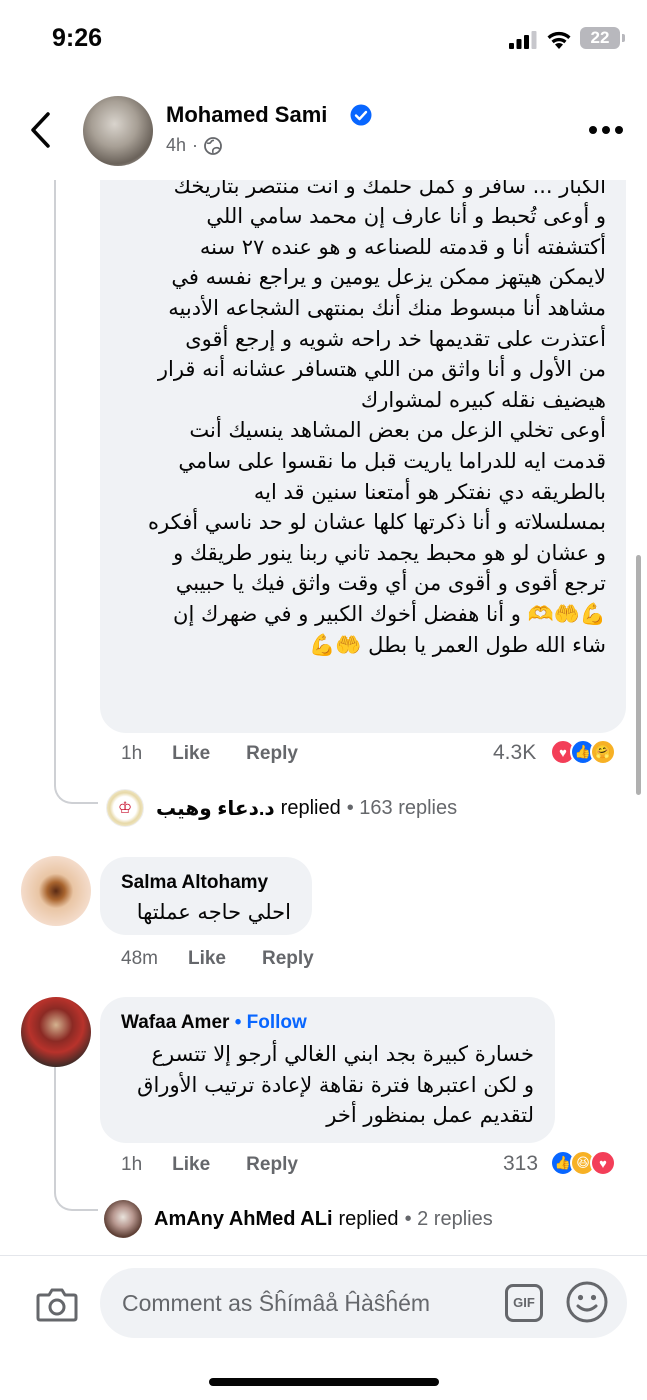 The image size is (647, 1400). I want to click on commenter-header: Wafaa Amer • Follow, so click(214, 1023).